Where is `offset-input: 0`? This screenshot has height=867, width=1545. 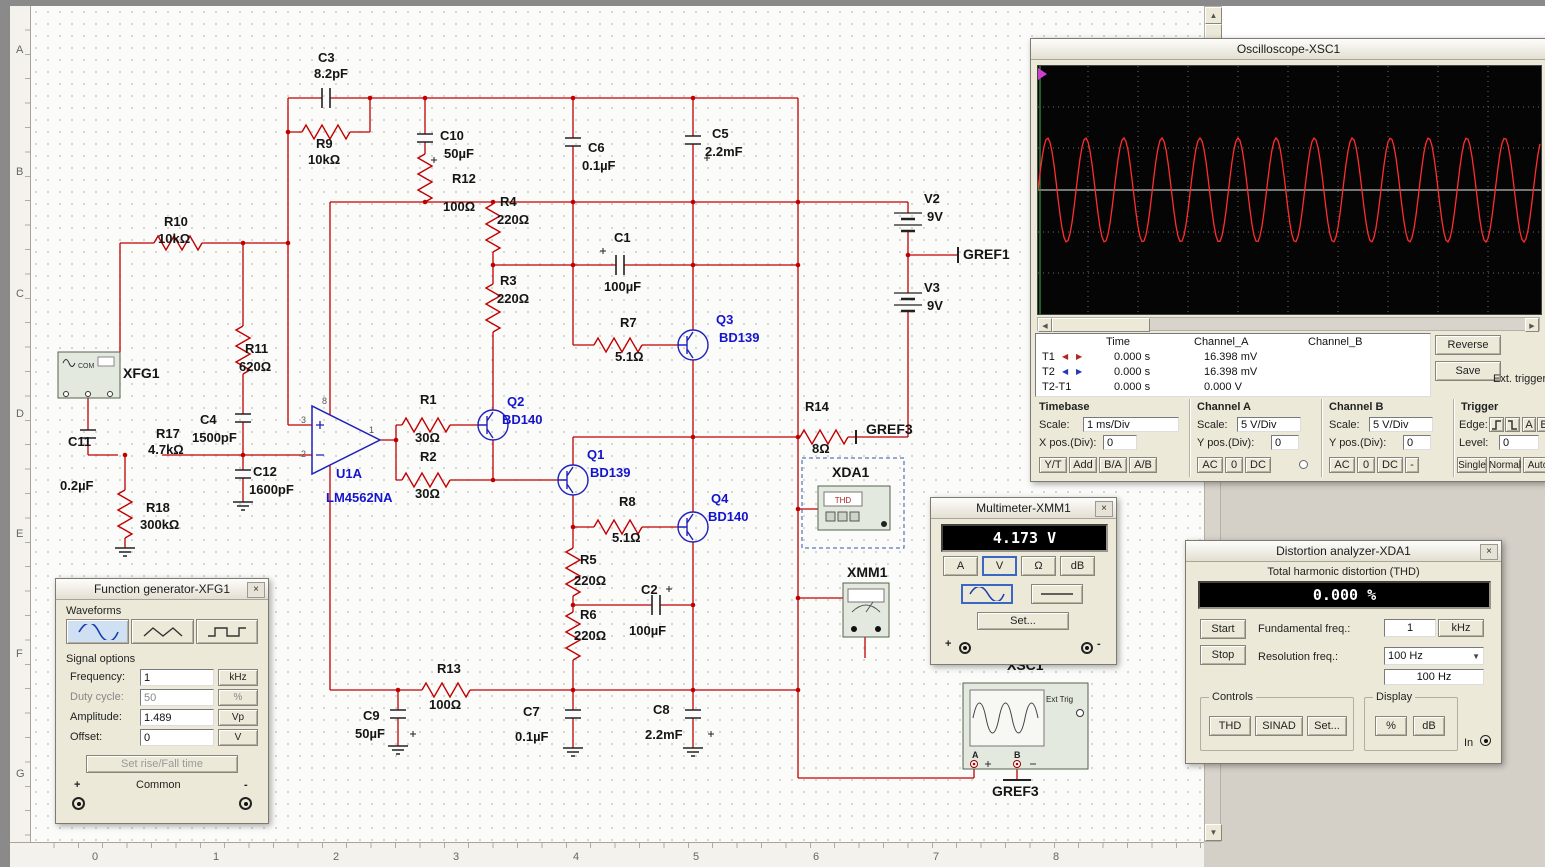
offset-input: 0 is located at coordinates (177, 737).